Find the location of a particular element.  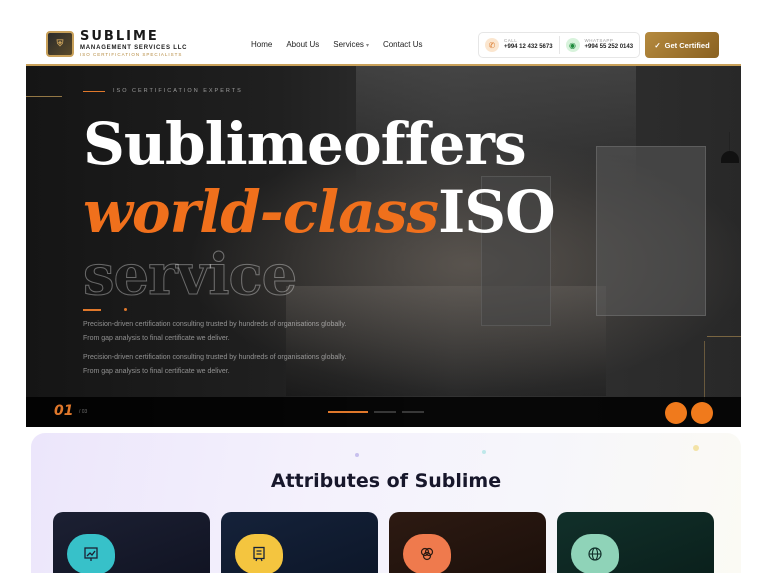

hero-eyebrow: ISO CERTIFICATION EXPERTS is located at coordinates (163, 91).